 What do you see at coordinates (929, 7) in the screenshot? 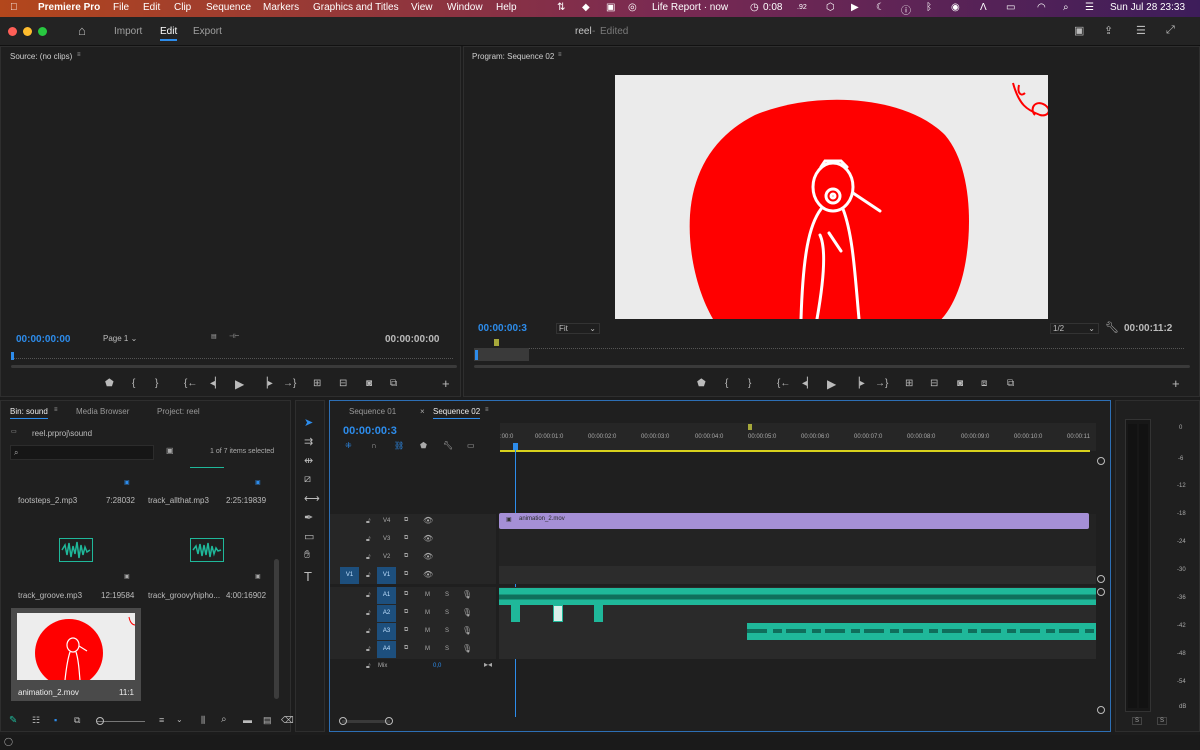
I see `bluetooth-icon: ᛒ` at bounding box center [929, 7].